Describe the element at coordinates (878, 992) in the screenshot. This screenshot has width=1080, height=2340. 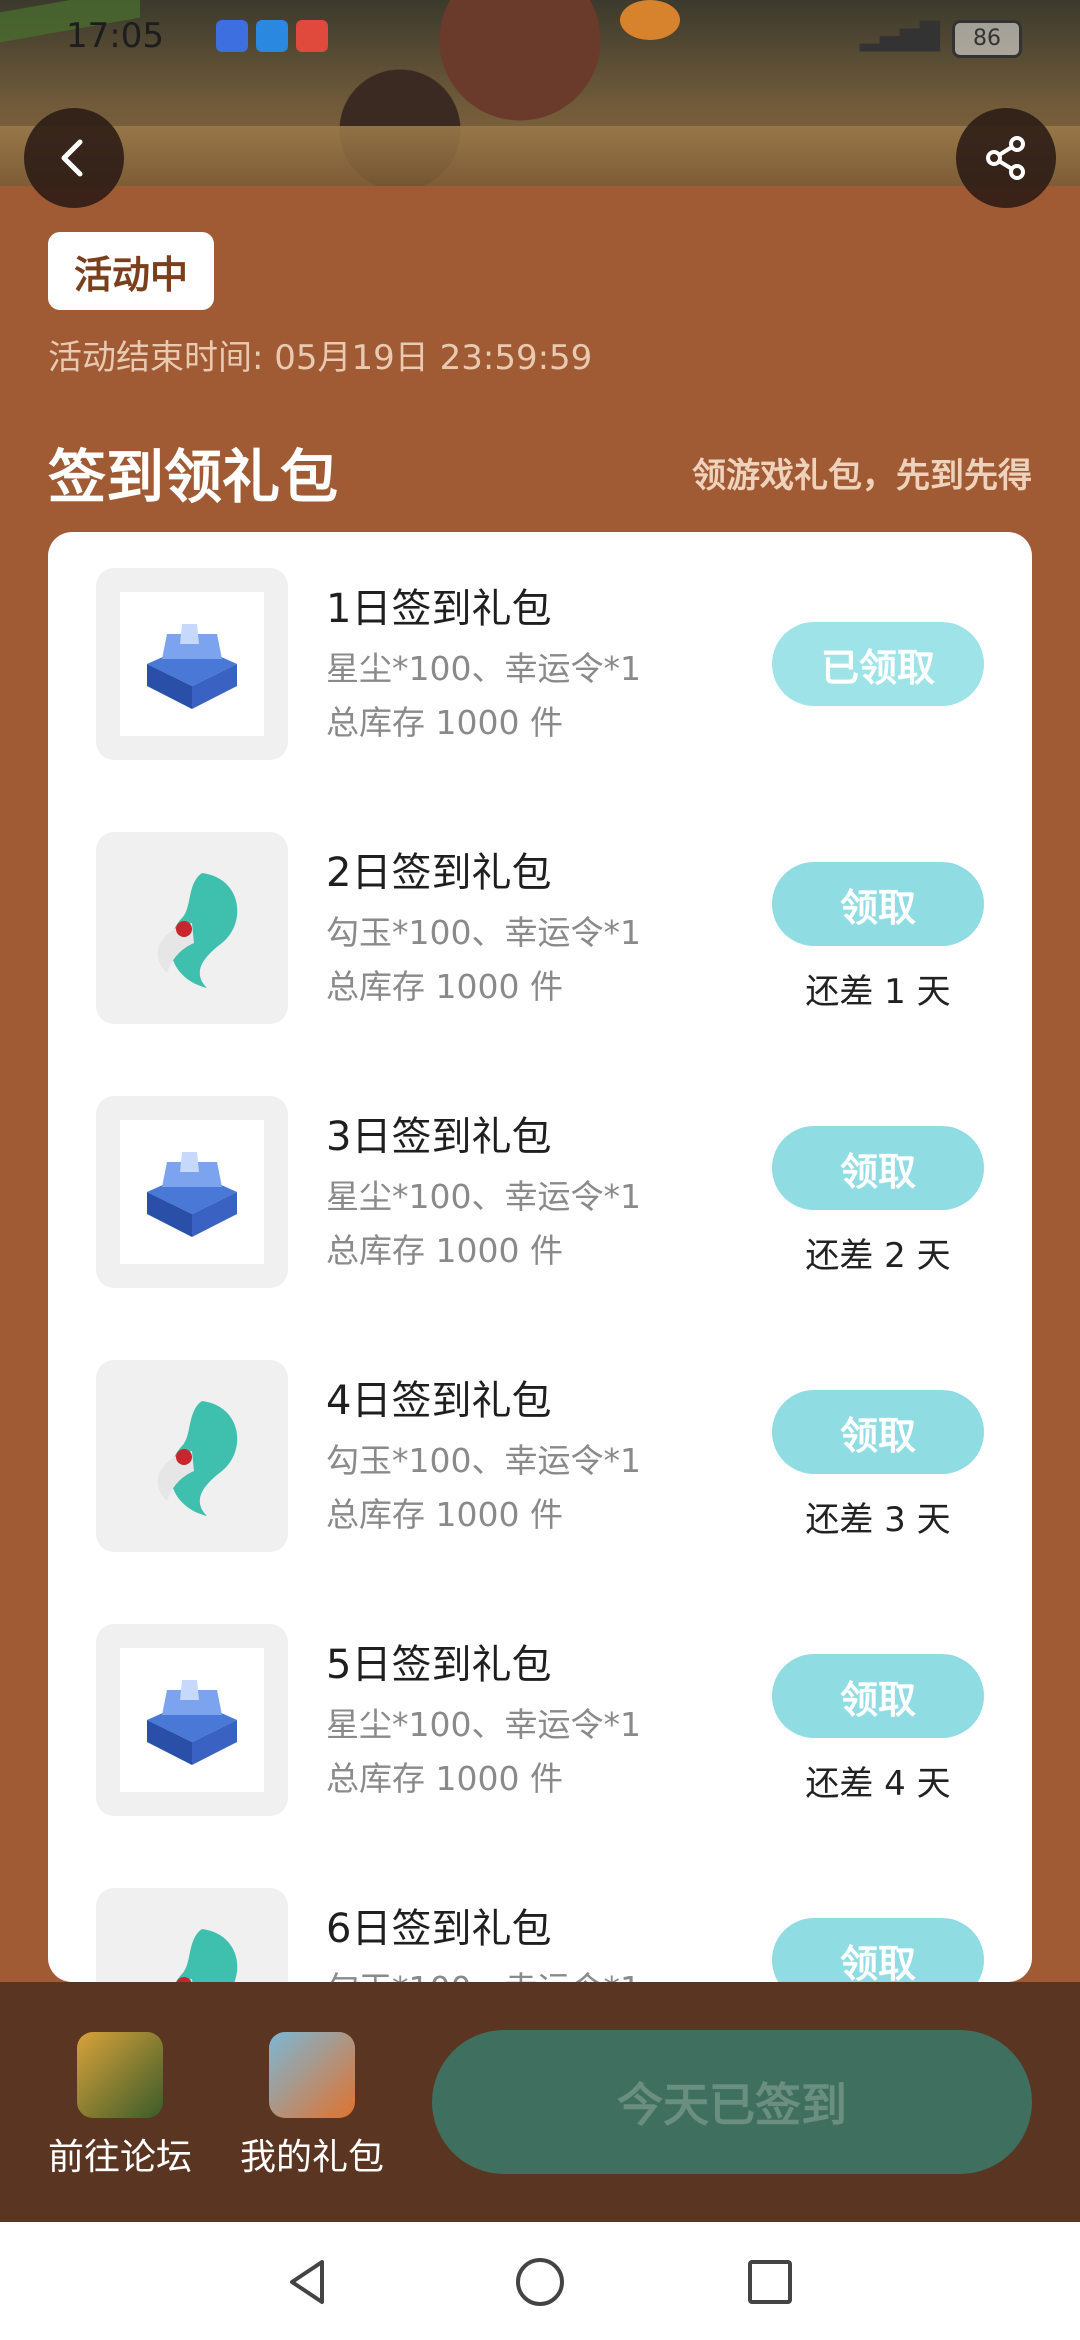
I see `days-remaining: 还差 1 天` at that location.